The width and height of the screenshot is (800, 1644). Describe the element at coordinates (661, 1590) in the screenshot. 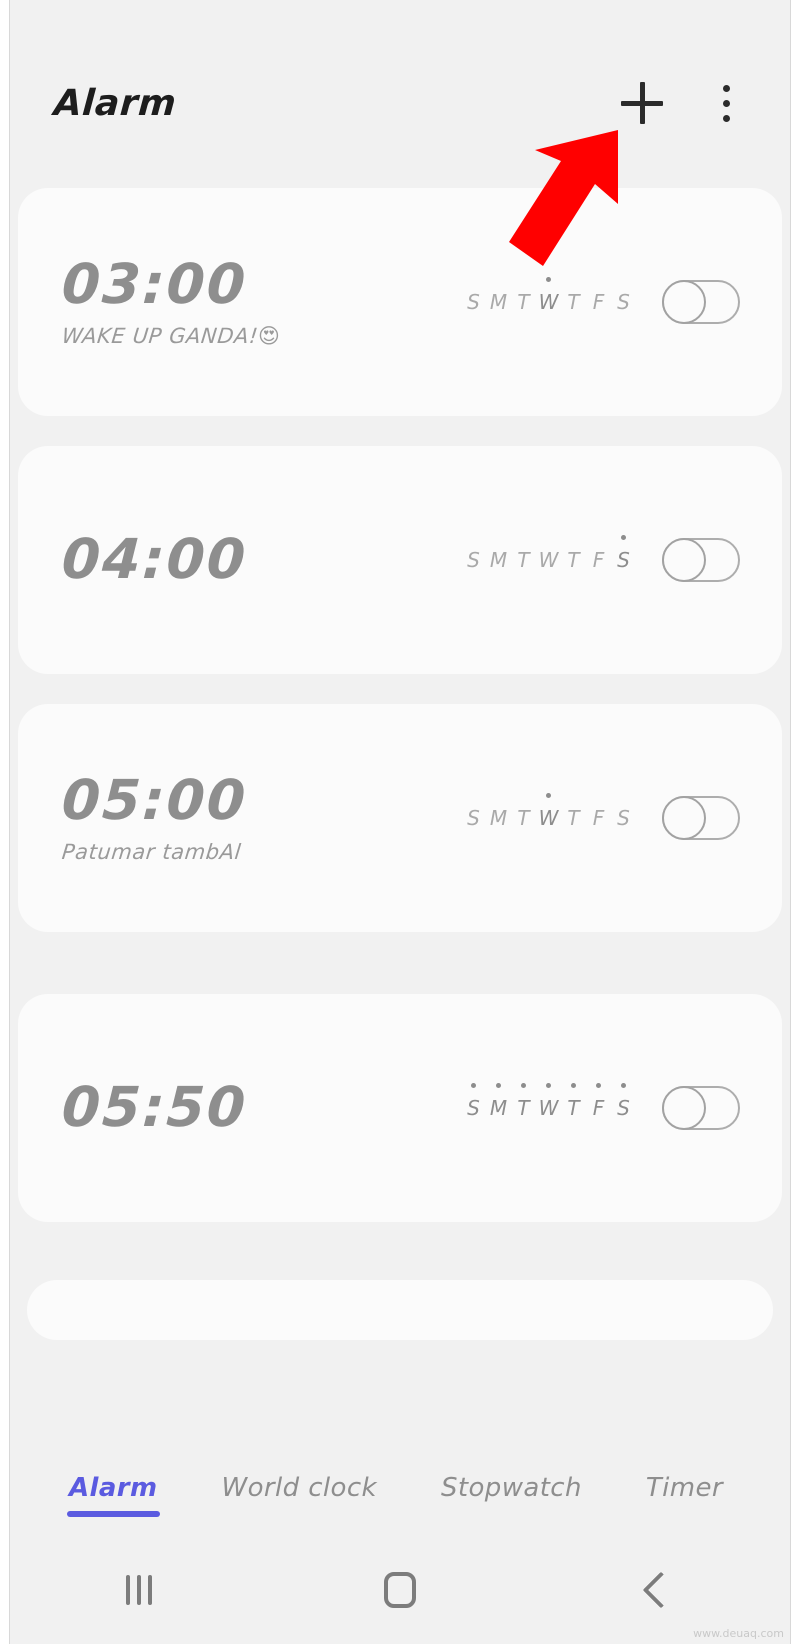

I see `back-icon` at that location.